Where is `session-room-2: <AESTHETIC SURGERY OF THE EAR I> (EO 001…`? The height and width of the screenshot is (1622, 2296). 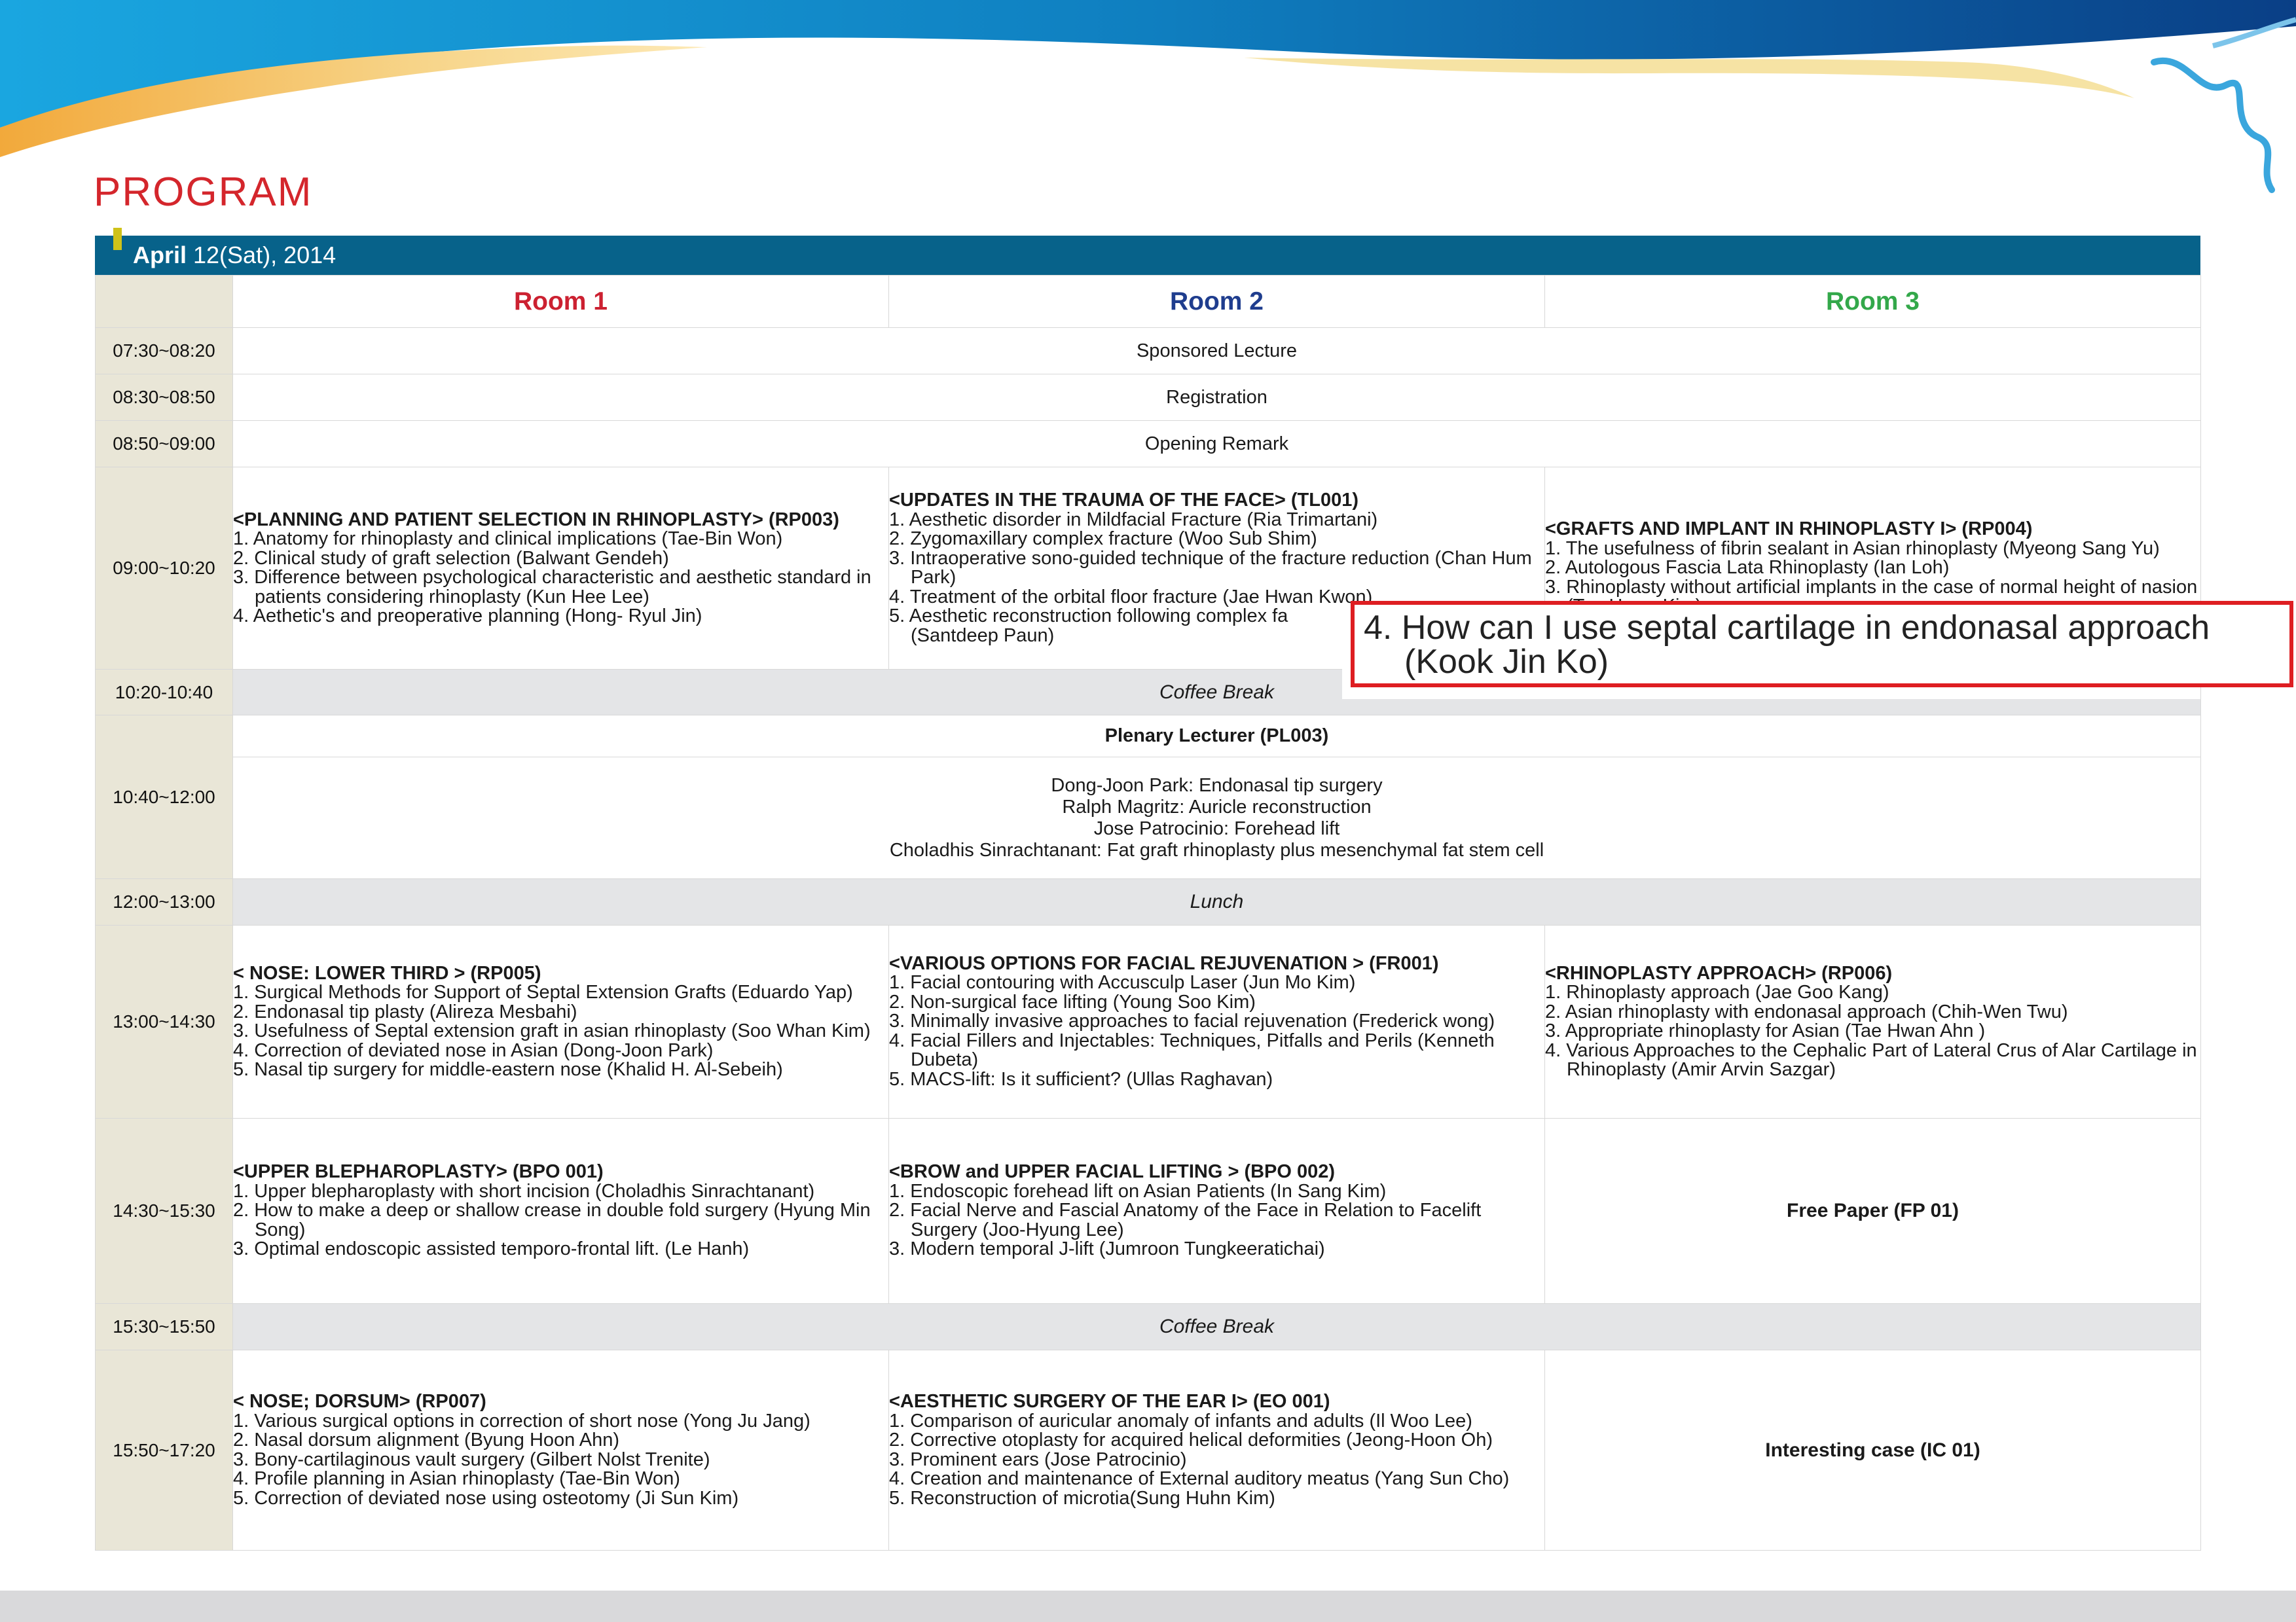 session-room-2: <AESTHETIC SURGERY OF THE EAR I> (EO 001… is located at coordinates (1216, 1450).